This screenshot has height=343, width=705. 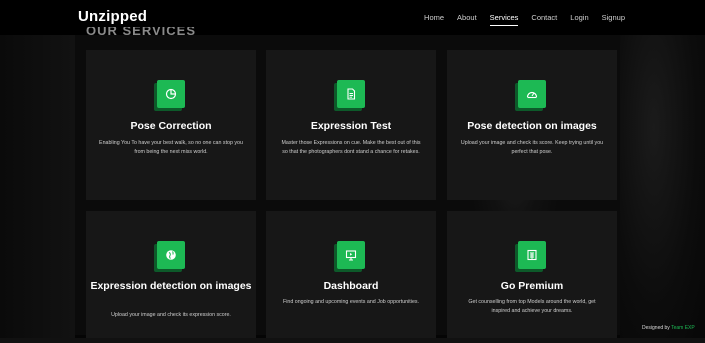 I want to click on card-title: Expression detection on images, so click(x=171, y=286).